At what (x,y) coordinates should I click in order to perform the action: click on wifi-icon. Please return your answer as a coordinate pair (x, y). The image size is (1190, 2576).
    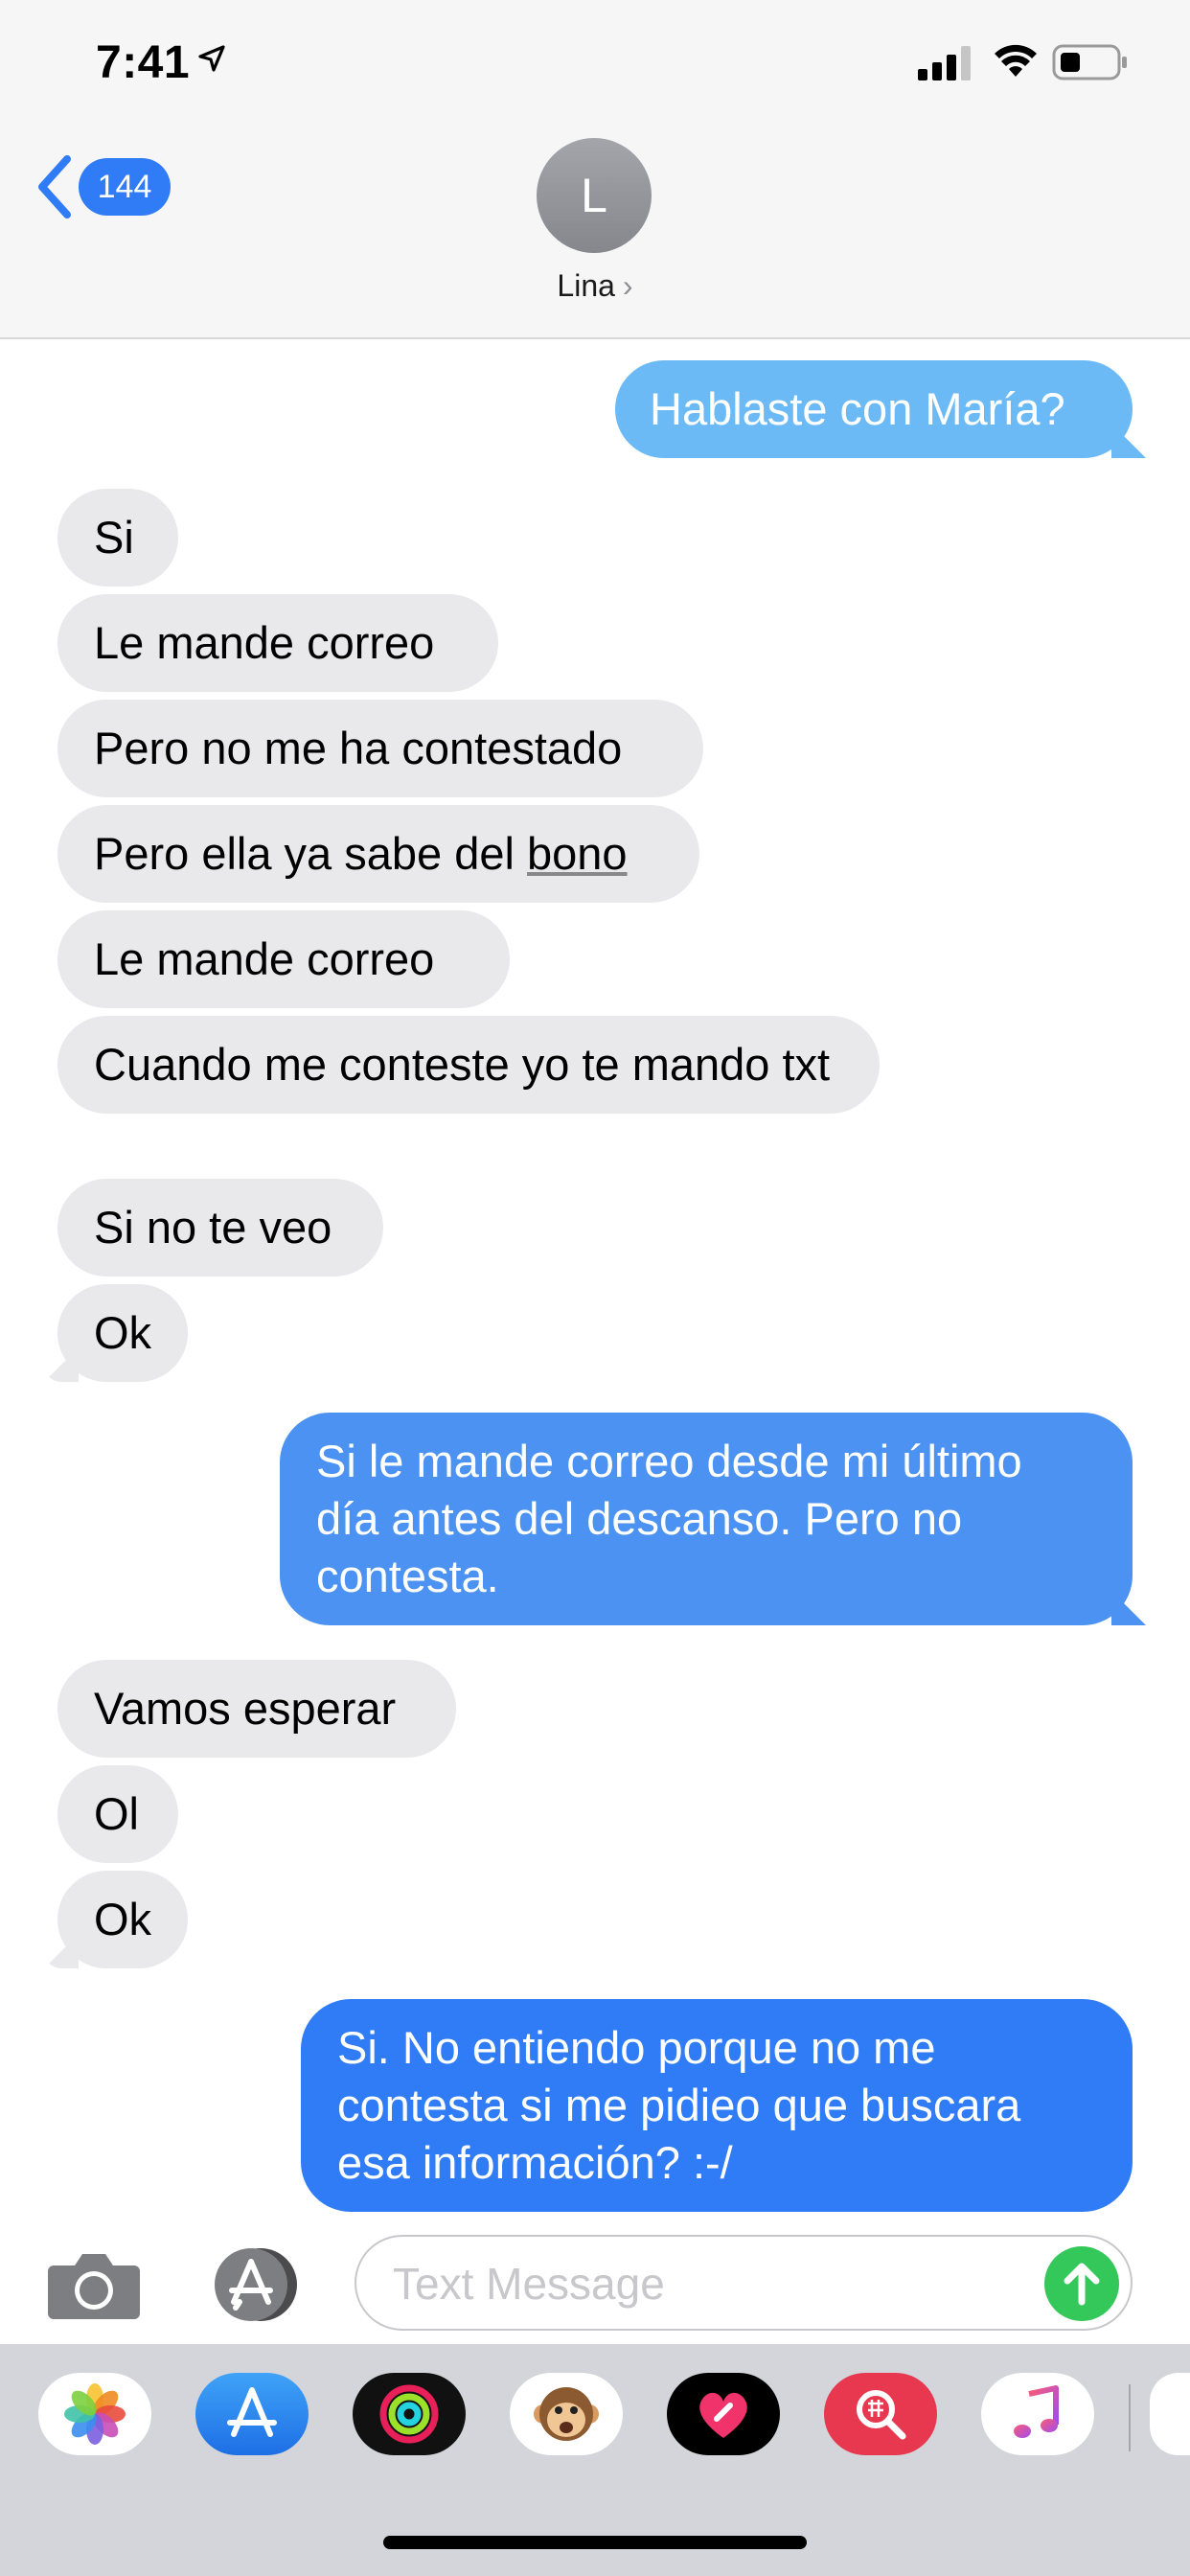
    Looking at the image, I should click on (1016, 60).